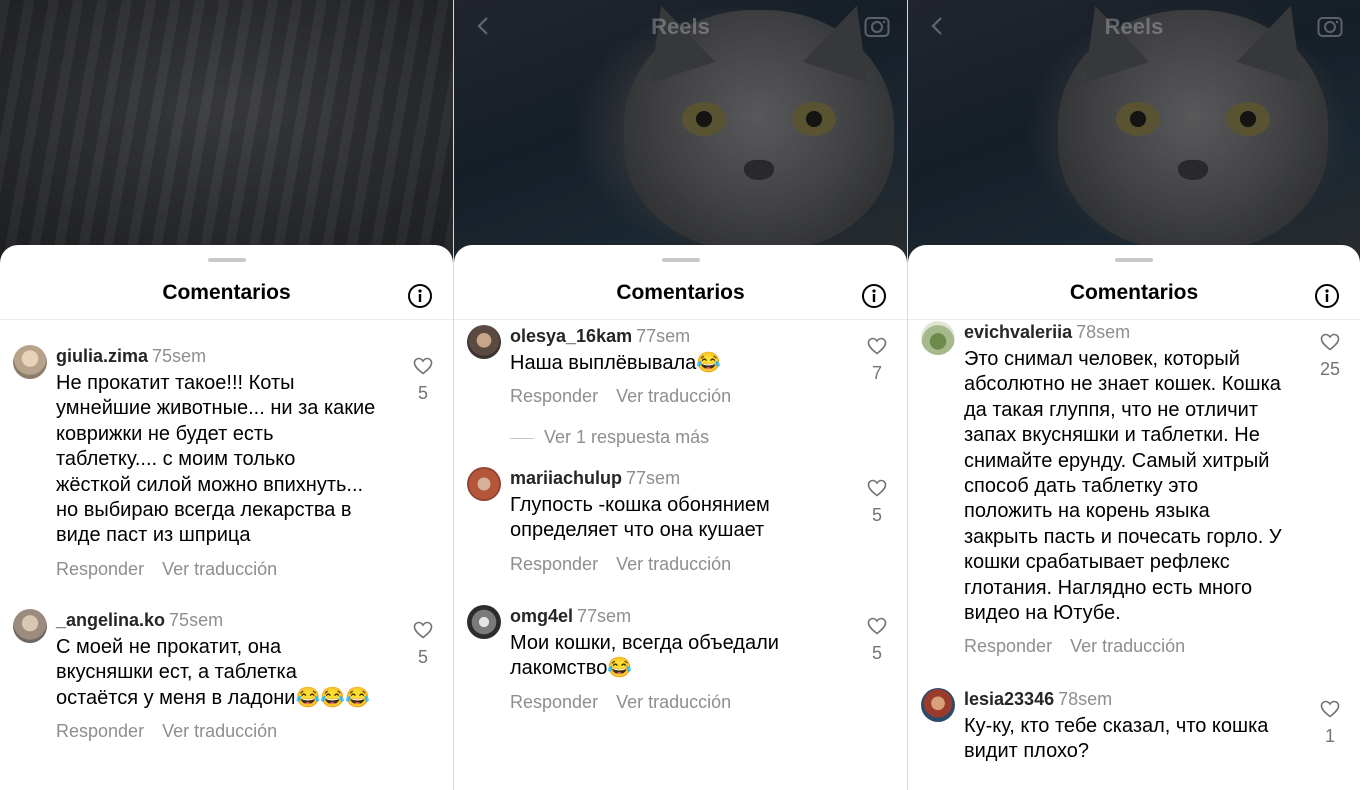 The width and height of the screenshot is (1360, 790). I want to click on comment-username: olesya_16kam, so click(571, 336).